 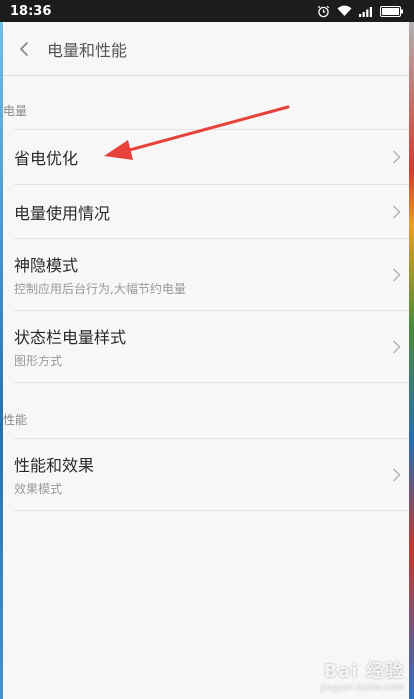 What do you see at coordinates (38, 489) in the screenshot?
I see `list-item-subtitle: 效果模式` at bounding box center [38, 489].